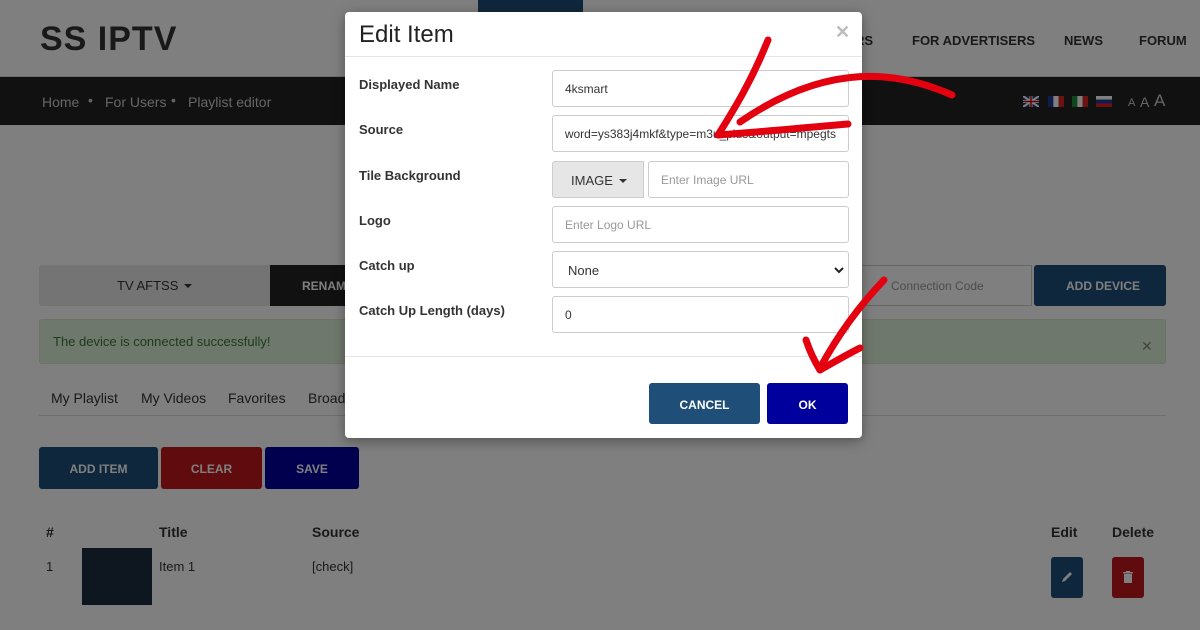  I want to click on arrow-to-source-icon, so click(846, 99).